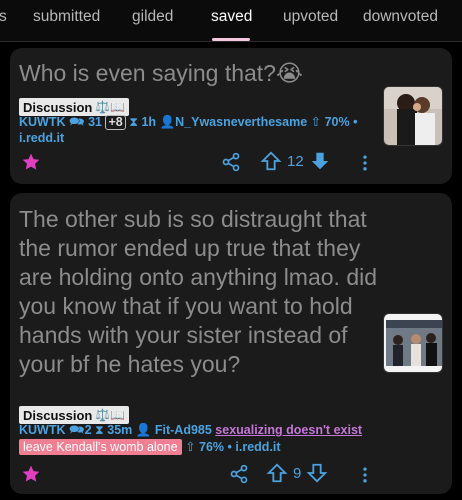  Describe the element at coordinates (310, 17) in the screenshot. I see `tab-upvoted: upvoted` at that location.